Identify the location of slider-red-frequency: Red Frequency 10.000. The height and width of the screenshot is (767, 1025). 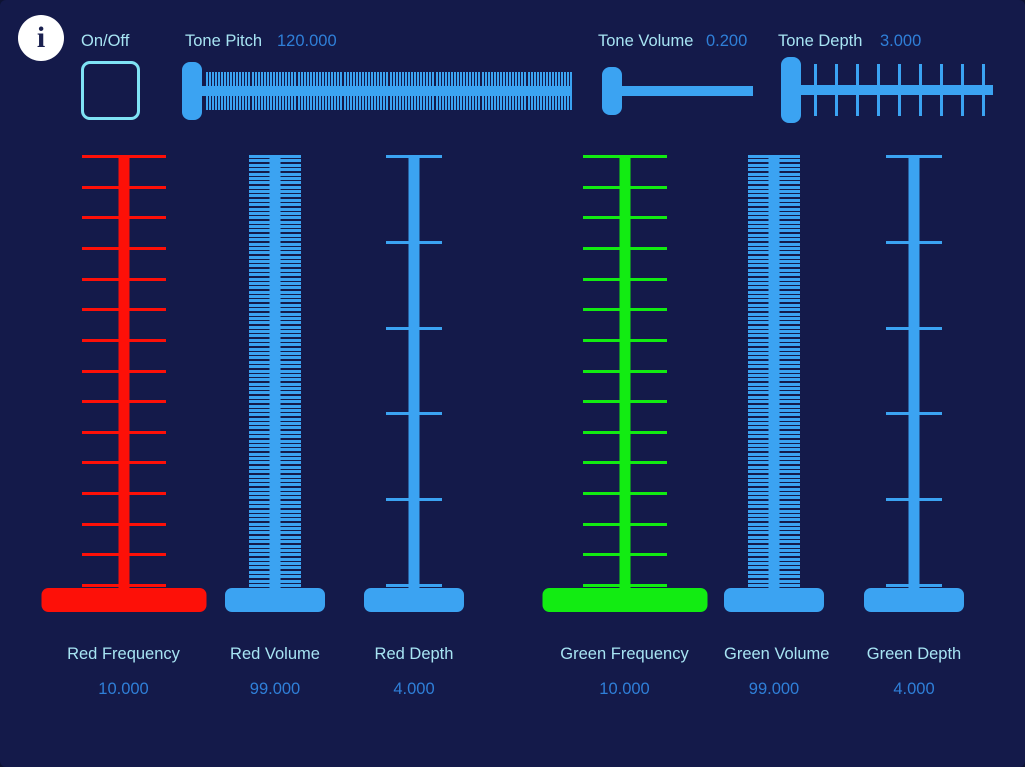
(123, 426).